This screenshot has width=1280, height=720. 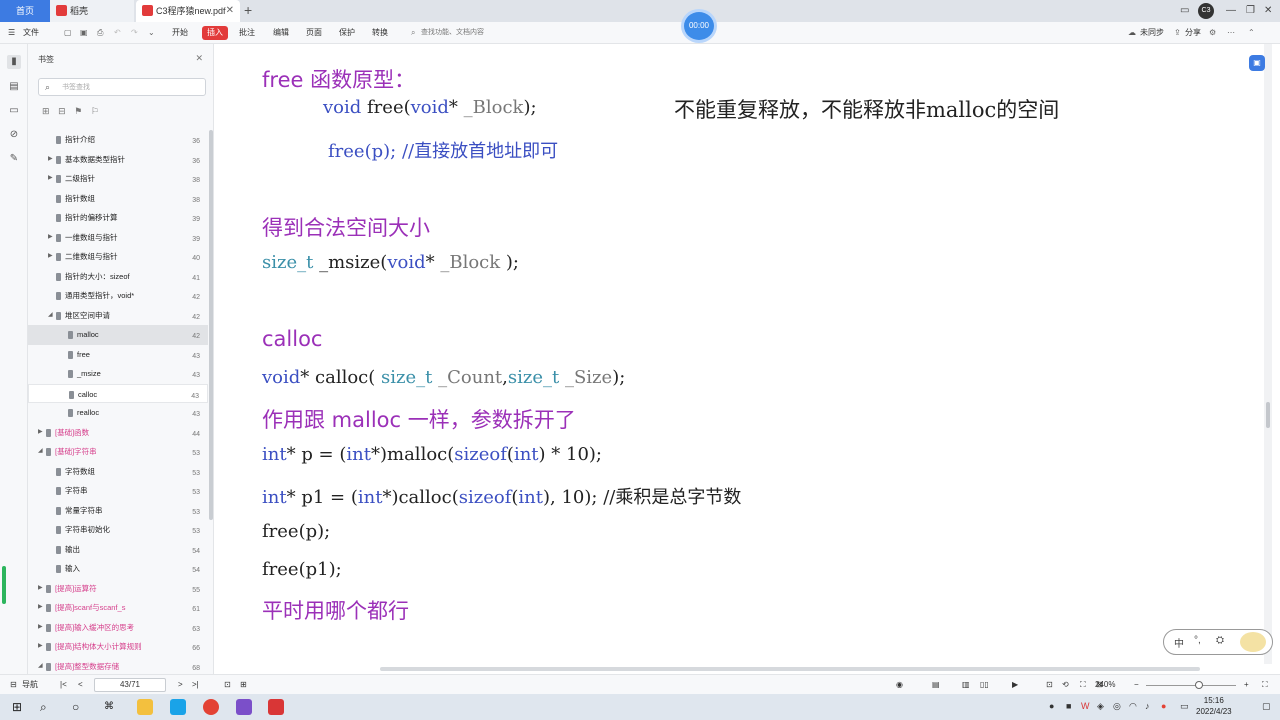 What do you see at coordinates (118, 160) in the screenshot?
I see `bookmark-item: ▶ 基本数据类型指针 36` at bounding box center [118, 160].